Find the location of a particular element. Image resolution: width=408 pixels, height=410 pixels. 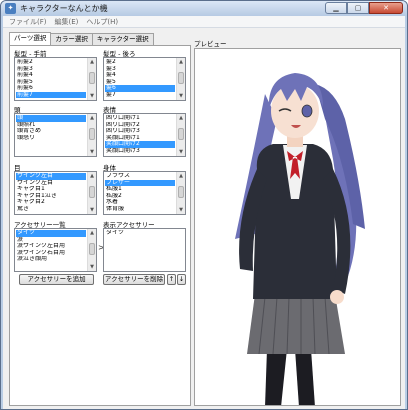

list-item: 涙泣き顔用 is located at coordinates (51, 259).